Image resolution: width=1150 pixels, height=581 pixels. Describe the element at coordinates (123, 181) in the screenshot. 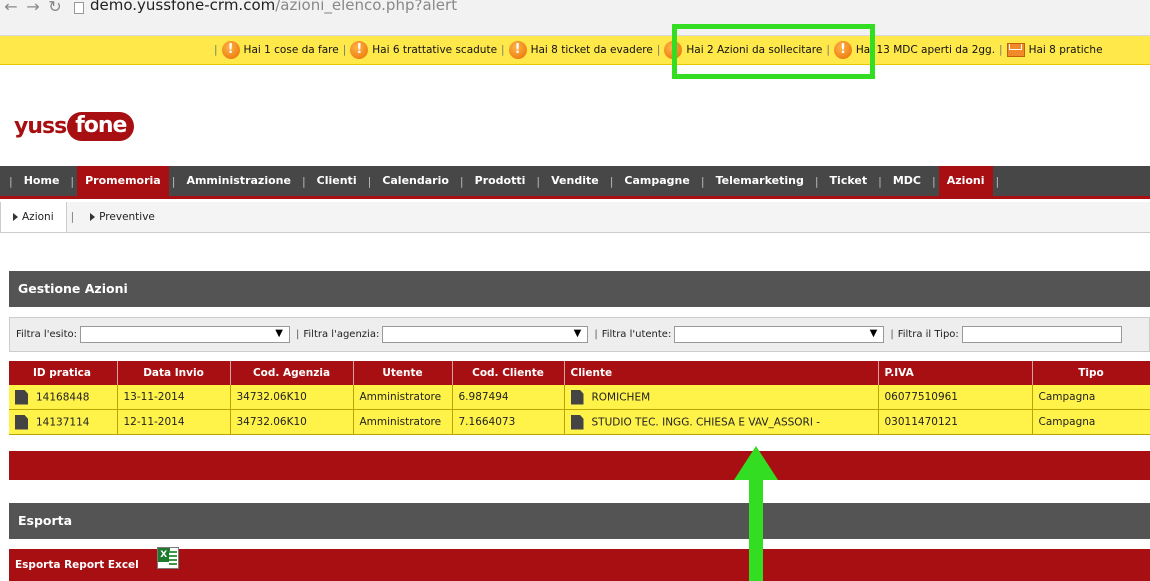

I see `menu-item-promemoria: Promemoria` at that location.